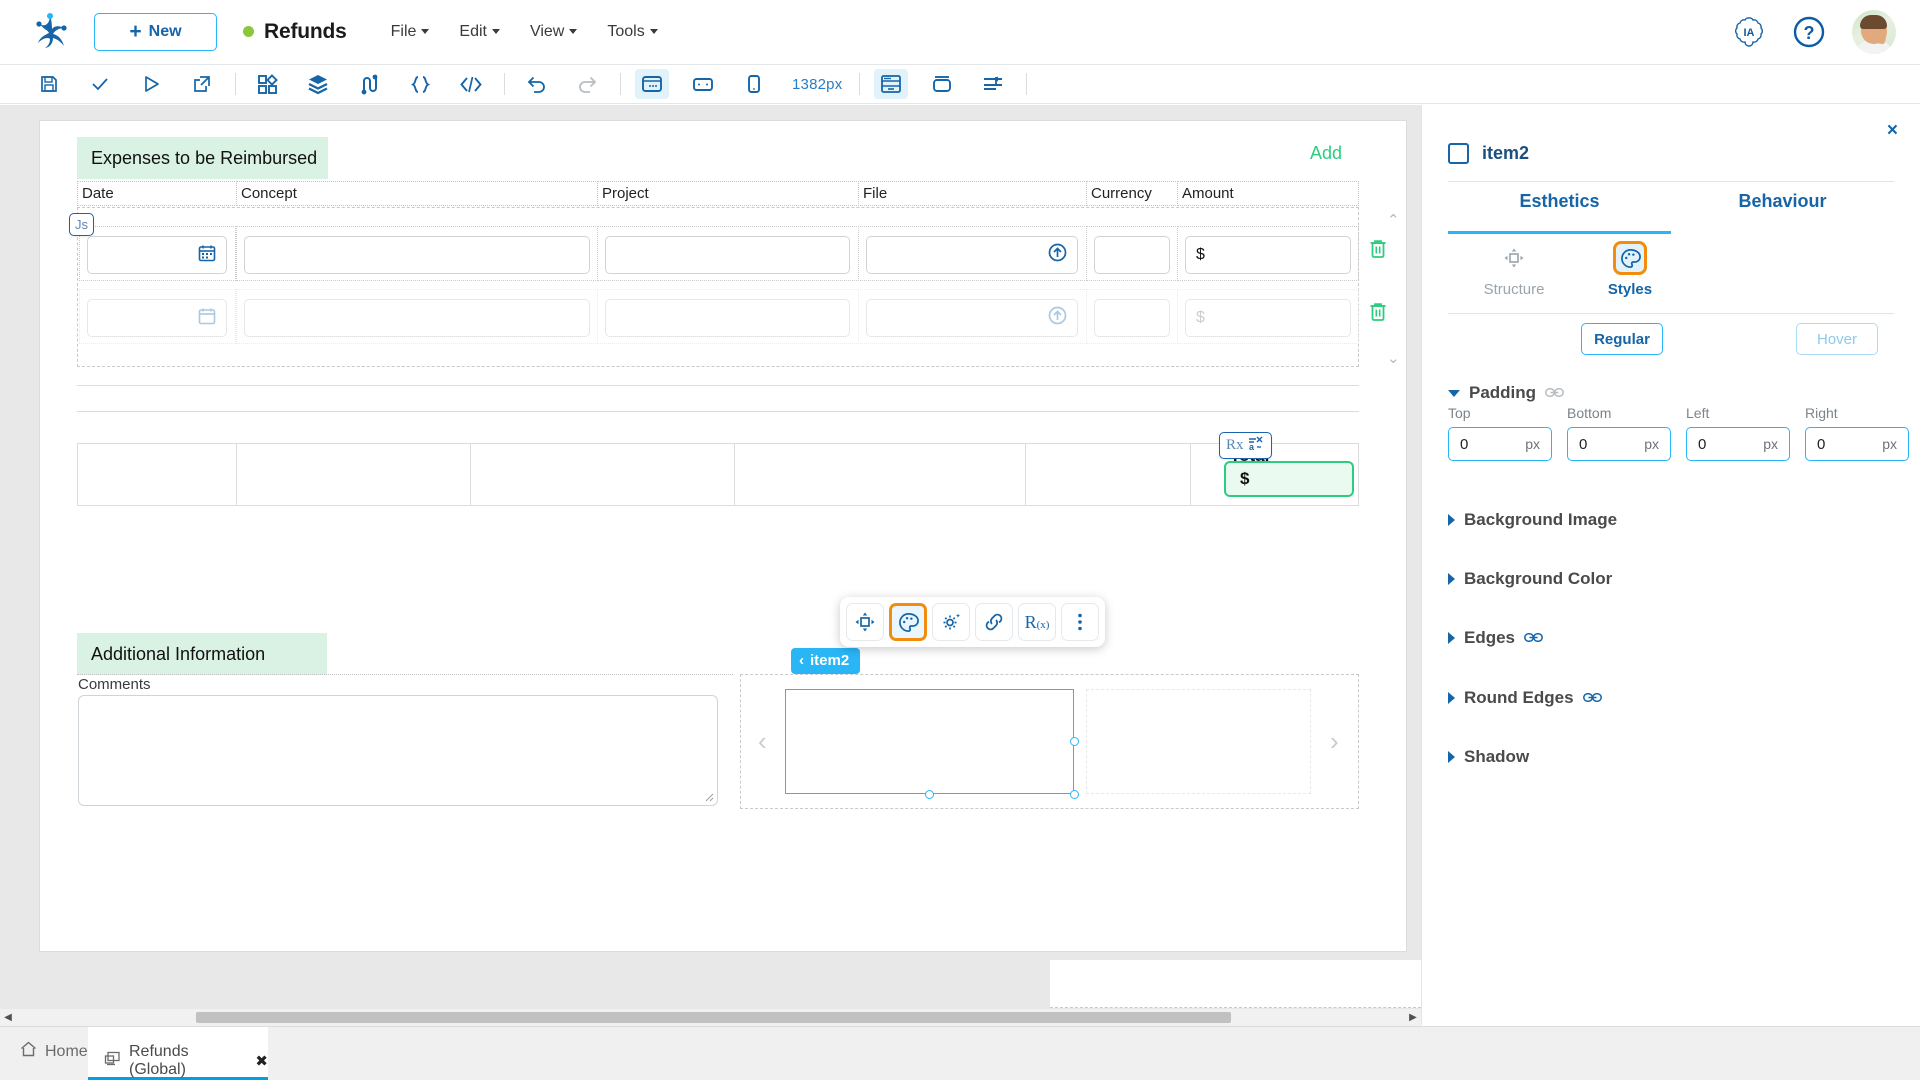 Image resolution: width=1920 pixels, height=1080 pixels. I want to click on section-edges-header: Edges, so click(1495, 638).